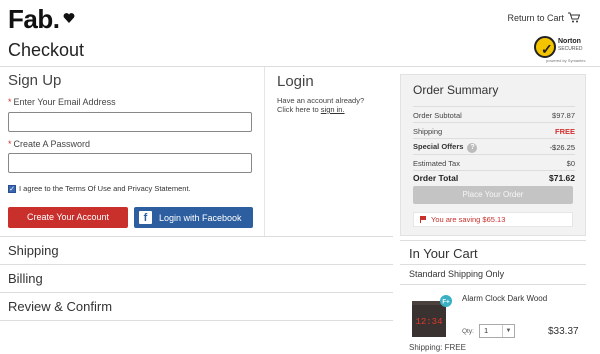 The width and height of the screenshot is (600, 354). What do you see at coordinates (493, 284) in the screenshot?
I see `cart-group-divider` at bounding box center [493, 284].